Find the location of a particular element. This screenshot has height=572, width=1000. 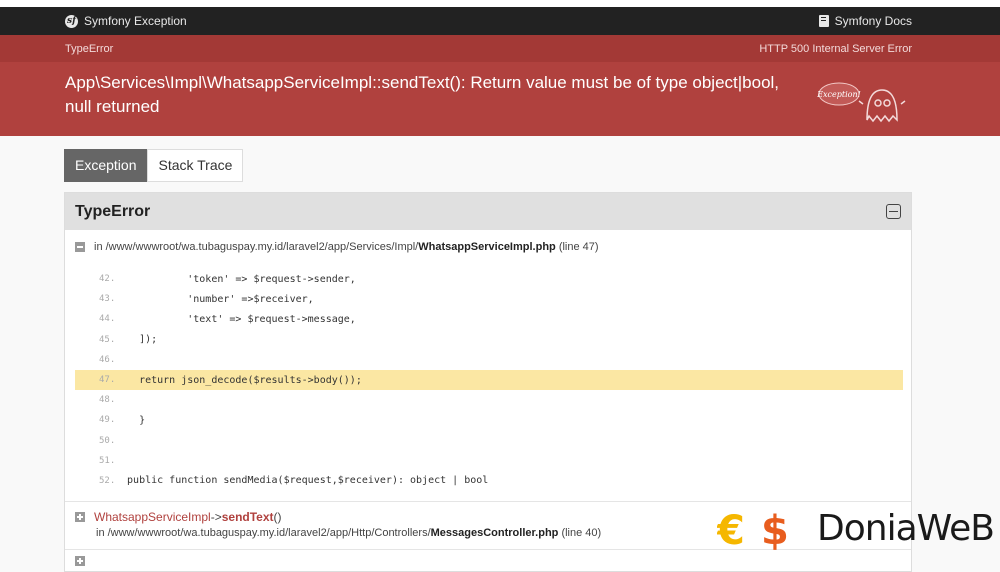

collapse-icon is located at coordinates (893, 211).